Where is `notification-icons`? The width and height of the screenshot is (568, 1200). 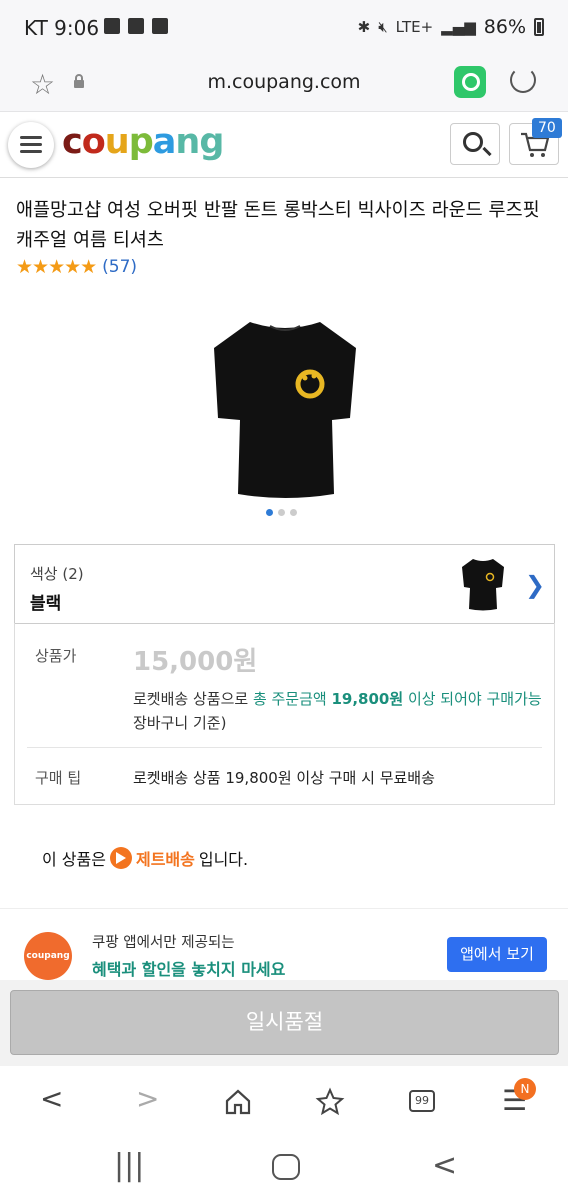 notification-icons is located at coordinates (136, 26).